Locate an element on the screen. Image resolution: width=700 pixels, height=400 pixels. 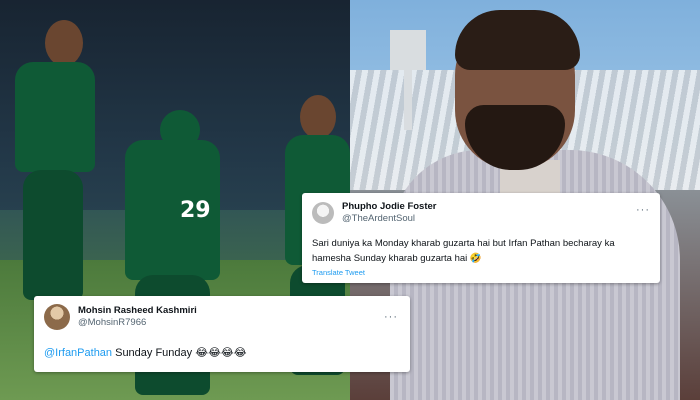
tweet-header: Mohsin Rasheed Kashmiri @MohsinR7966 is located at coordinates (120, 317).